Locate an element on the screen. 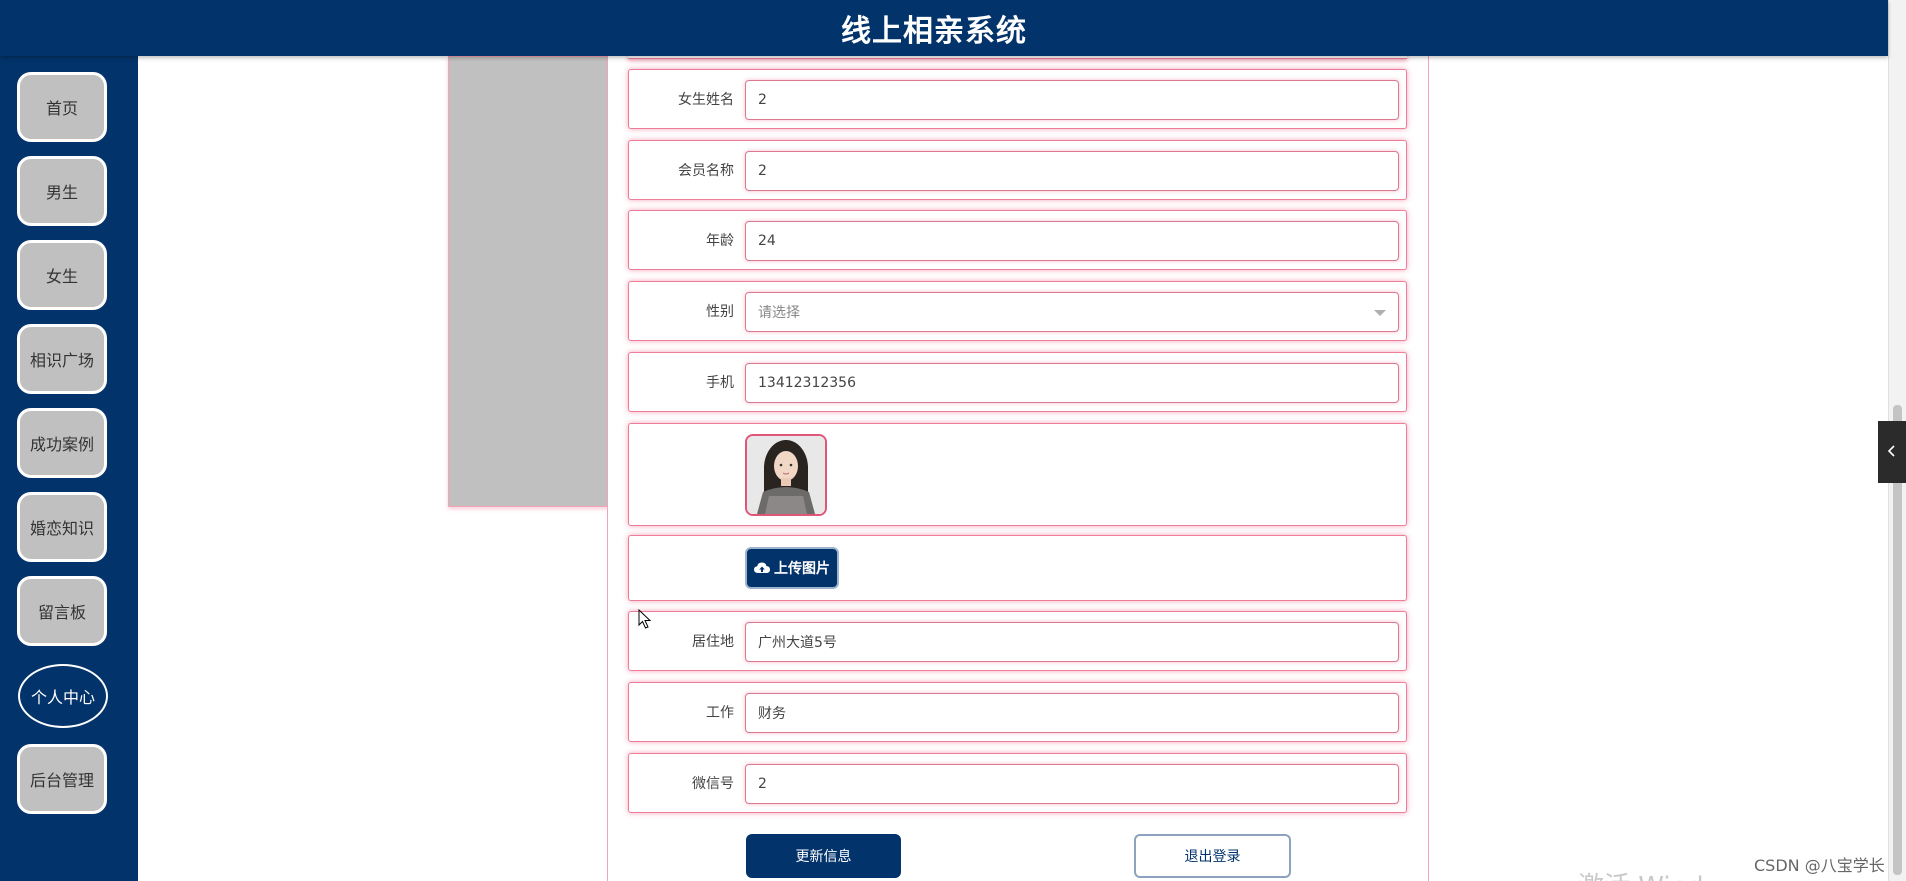 The height and width of the screenshot is (881, 1906). row-member-name: 会员名称 2 is located at coordinates (1017, 170).